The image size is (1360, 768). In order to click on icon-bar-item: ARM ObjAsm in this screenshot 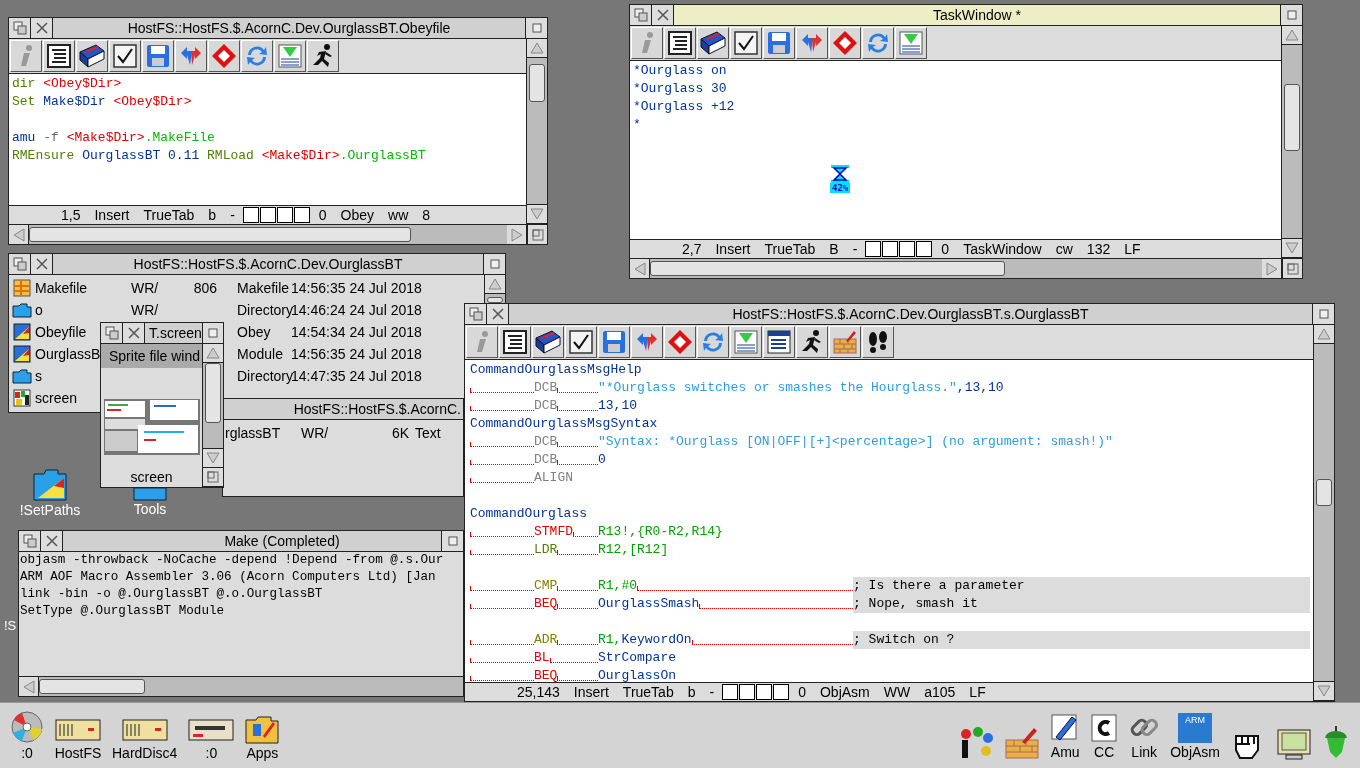, I will do `click(1195, 736)`.